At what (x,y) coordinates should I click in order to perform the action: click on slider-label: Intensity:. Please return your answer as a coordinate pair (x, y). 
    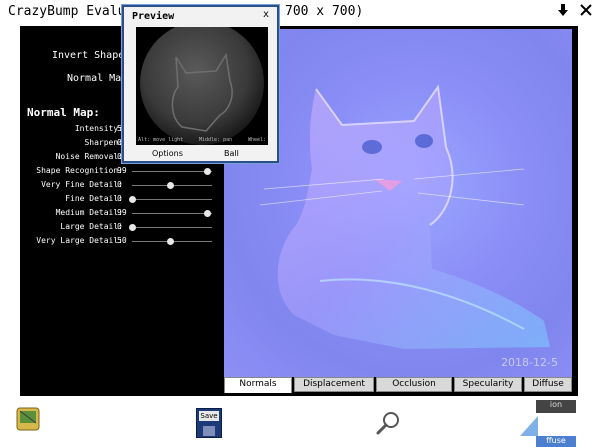
    Looking at the image, I should click on (98, 128).